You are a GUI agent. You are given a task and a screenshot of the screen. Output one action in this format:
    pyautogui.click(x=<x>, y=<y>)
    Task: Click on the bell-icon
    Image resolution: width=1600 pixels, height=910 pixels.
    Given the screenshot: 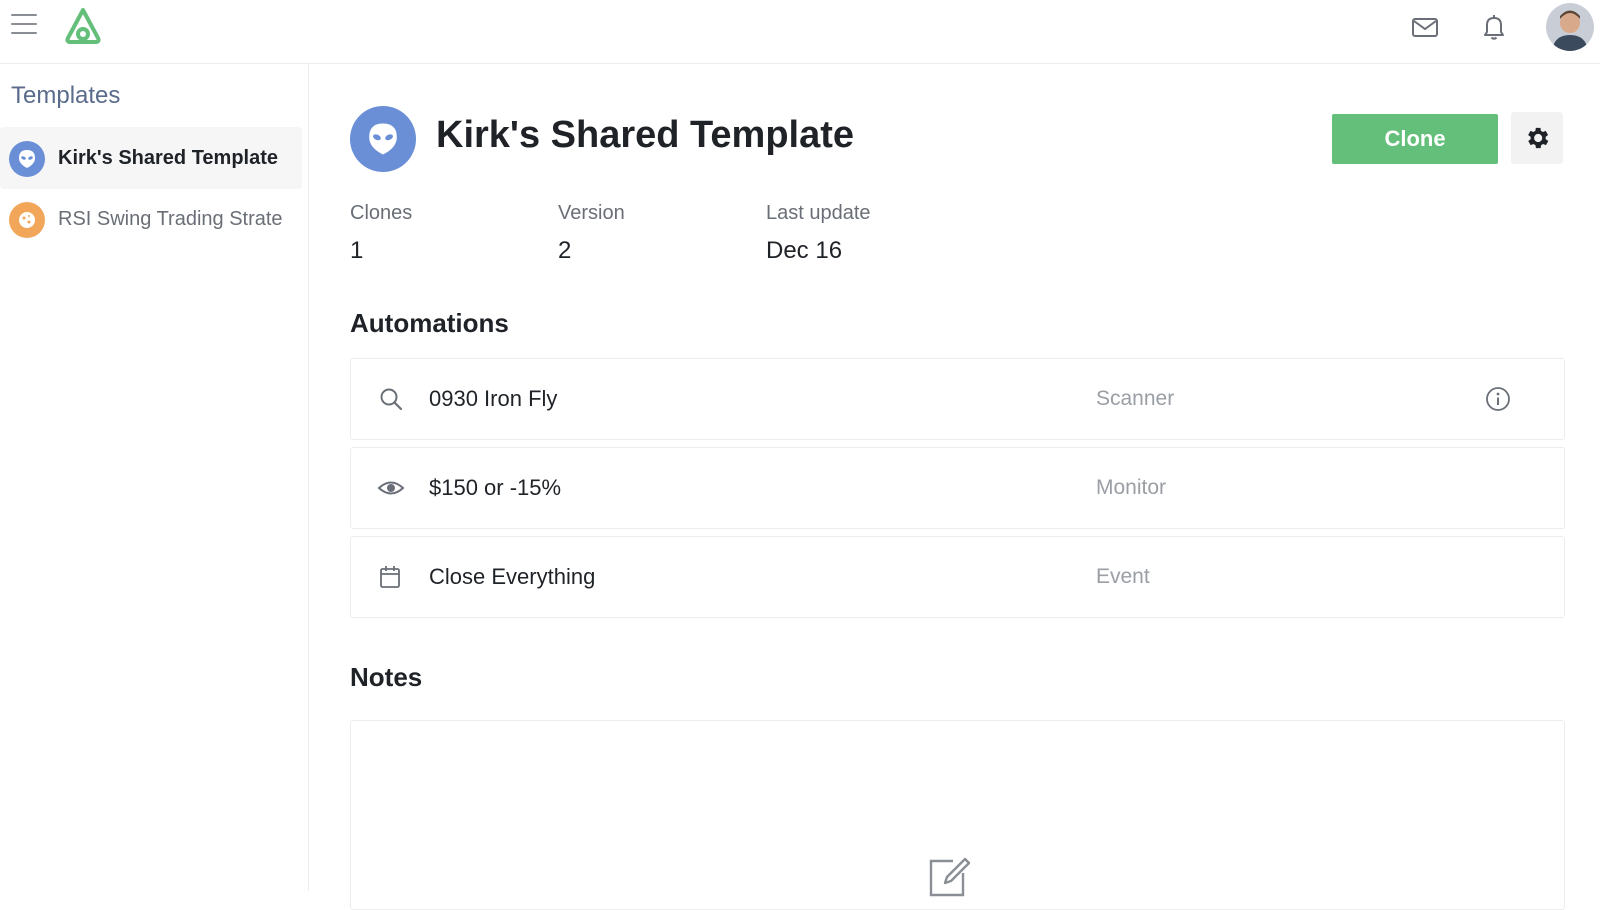 What is the action you would take?
    pyautogui.click(x=1494, y=27)
    